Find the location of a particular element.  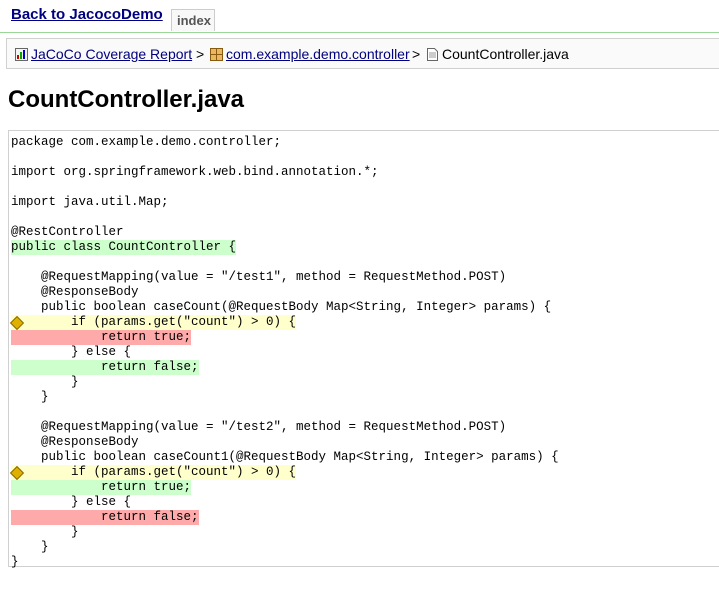

breadcrumb-report-link: JaCoCo Coverage Report is located at coordinates (111, 54).